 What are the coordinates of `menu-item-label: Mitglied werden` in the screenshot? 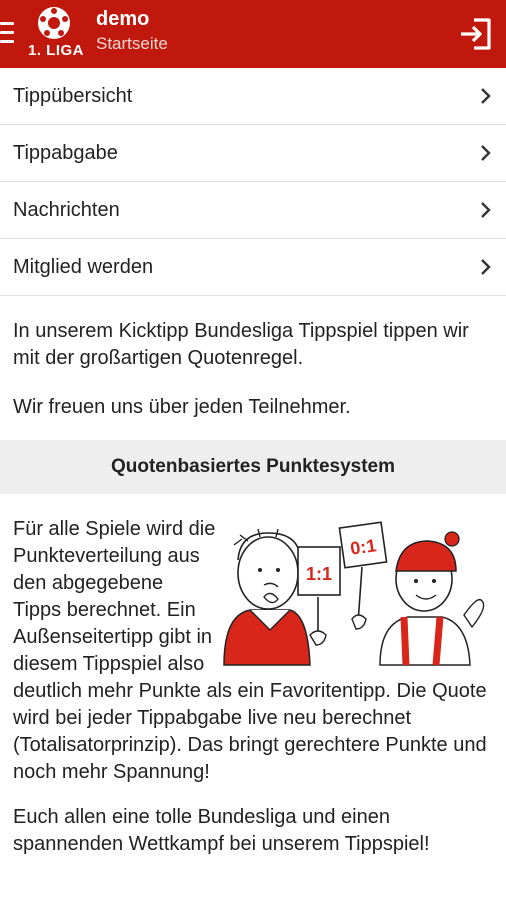 It's located at (83, 267).